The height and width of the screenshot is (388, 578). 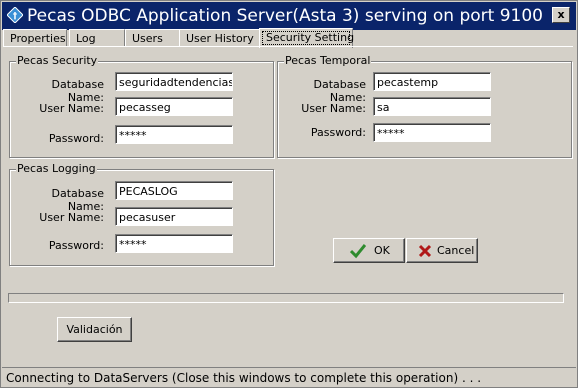 What do you see at coordinates (288, 47) in the screenshot?
I see `tab-panel-top-edge` at bounding box center [288, 47].